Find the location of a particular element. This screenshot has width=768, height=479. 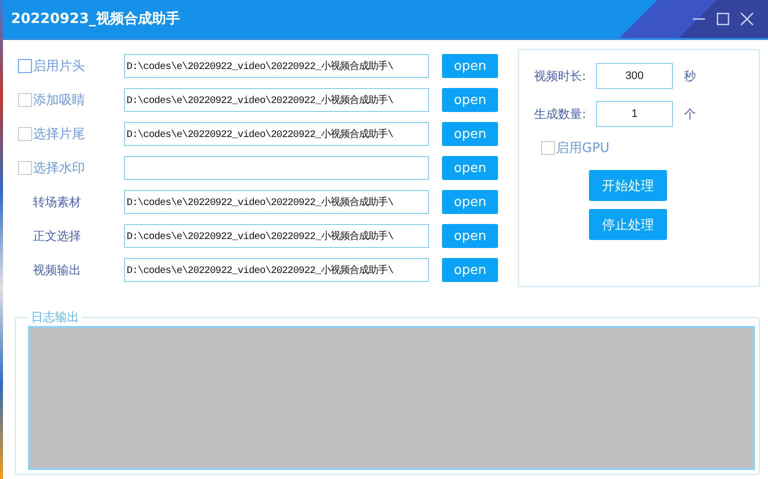

field-label: 转场素材 is located at coordinates (57, 202).